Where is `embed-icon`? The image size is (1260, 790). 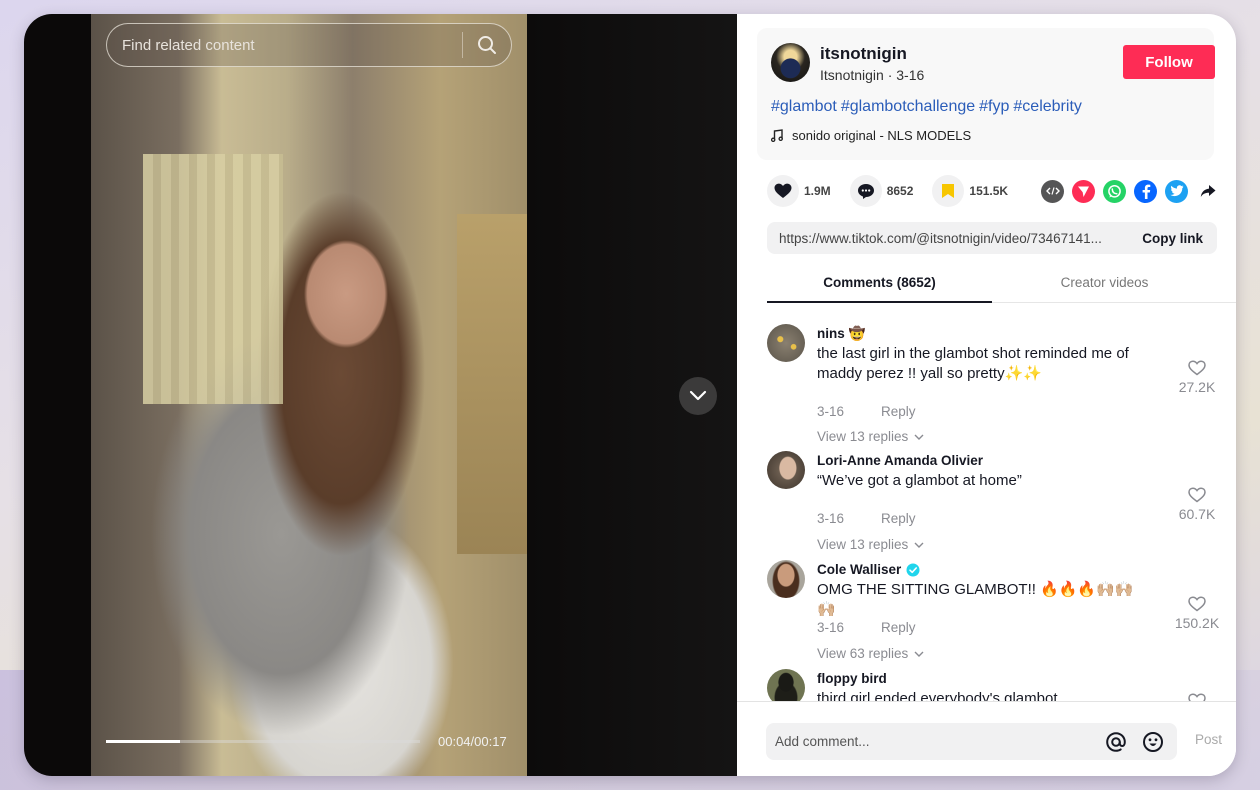 embed-icon is located at coordinates (1052, 191).